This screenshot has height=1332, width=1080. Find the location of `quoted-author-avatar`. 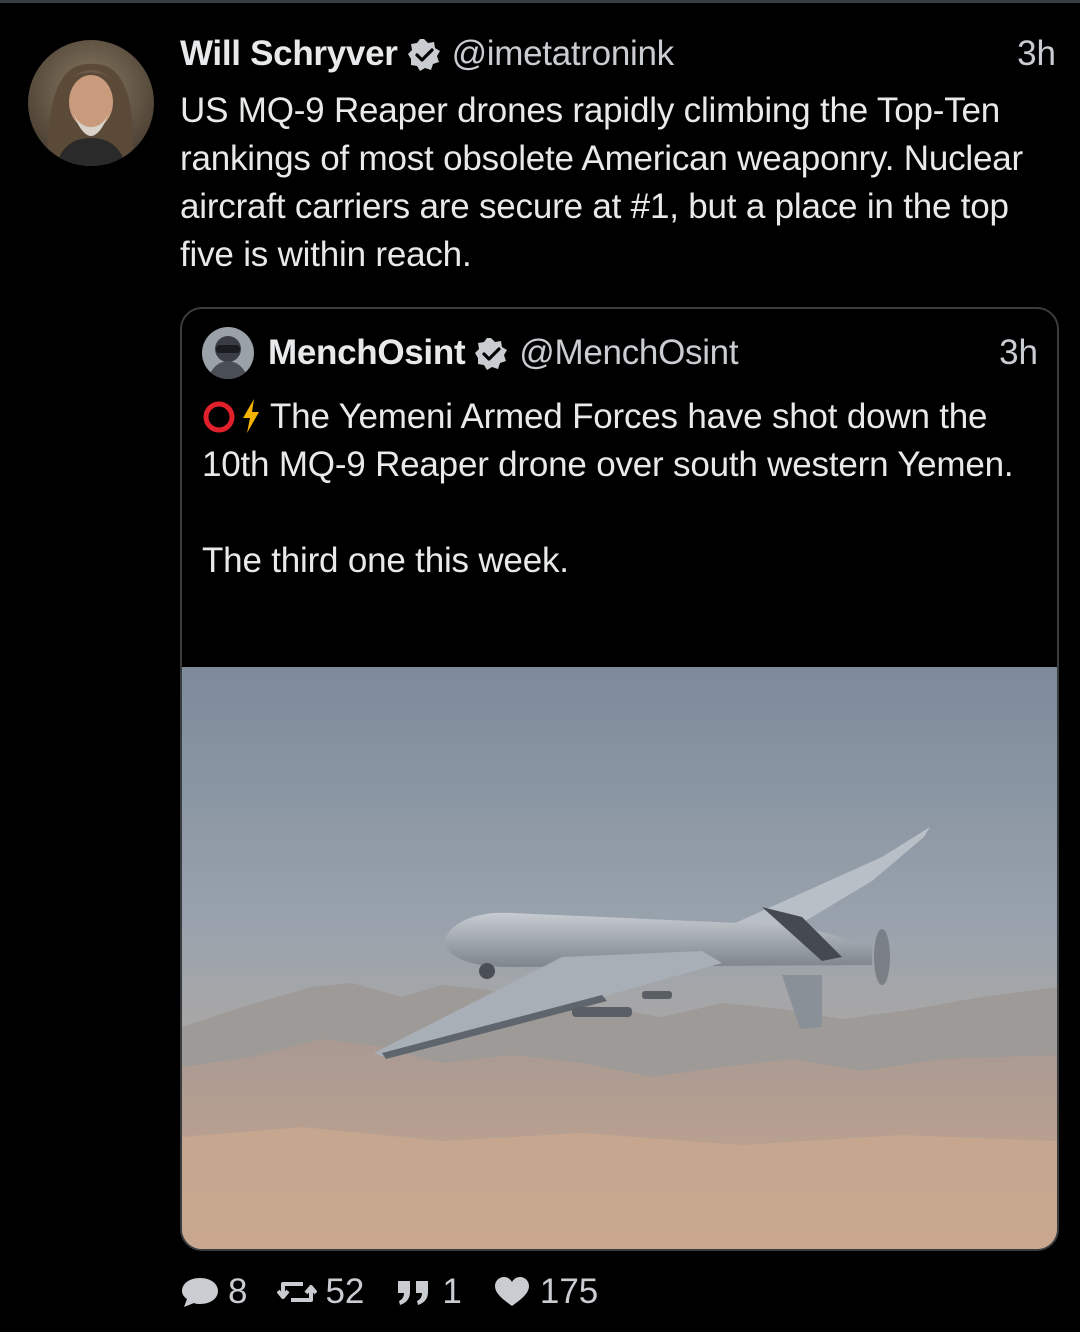

quoted-author-avatar is located at coordinates (228, 353).